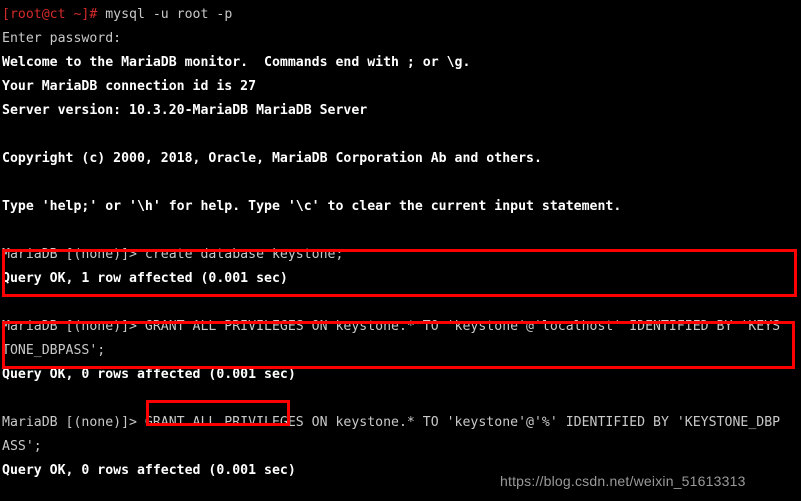  What do you see at coordinates (623, 481) in the screenshot?
I see `watermark-url: https://blog.csdn.net/weixin_51613313` at bounding box center [623, 481].